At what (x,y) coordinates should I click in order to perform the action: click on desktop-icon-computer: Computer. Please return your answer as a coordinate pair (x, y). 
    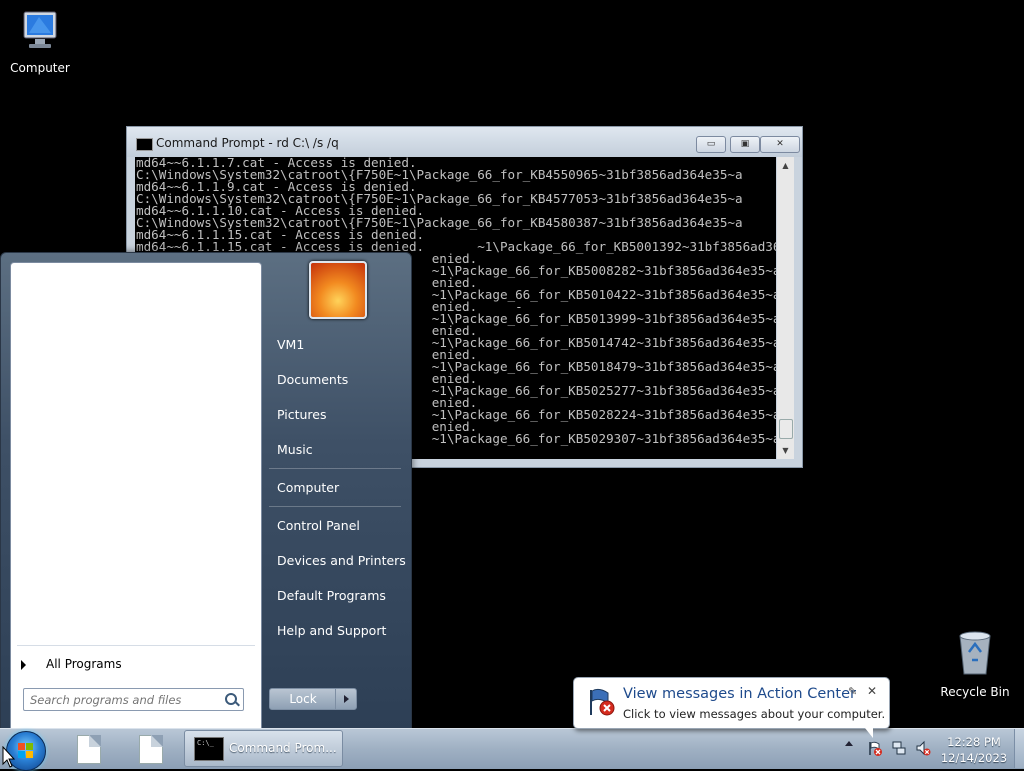
    Looking at the image, I should click on (40, 41).